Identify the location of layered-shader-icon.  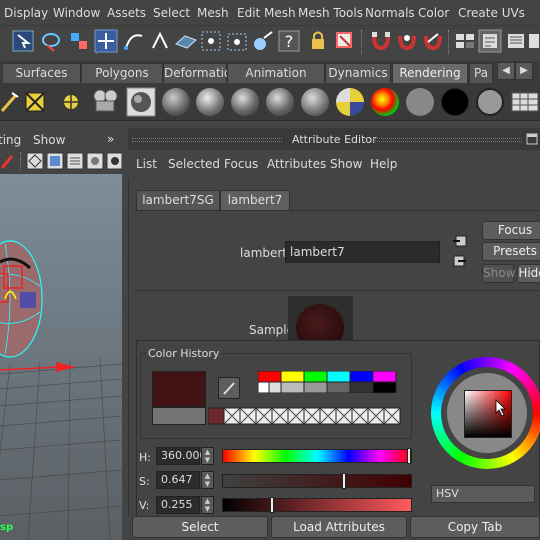
(350, 102).